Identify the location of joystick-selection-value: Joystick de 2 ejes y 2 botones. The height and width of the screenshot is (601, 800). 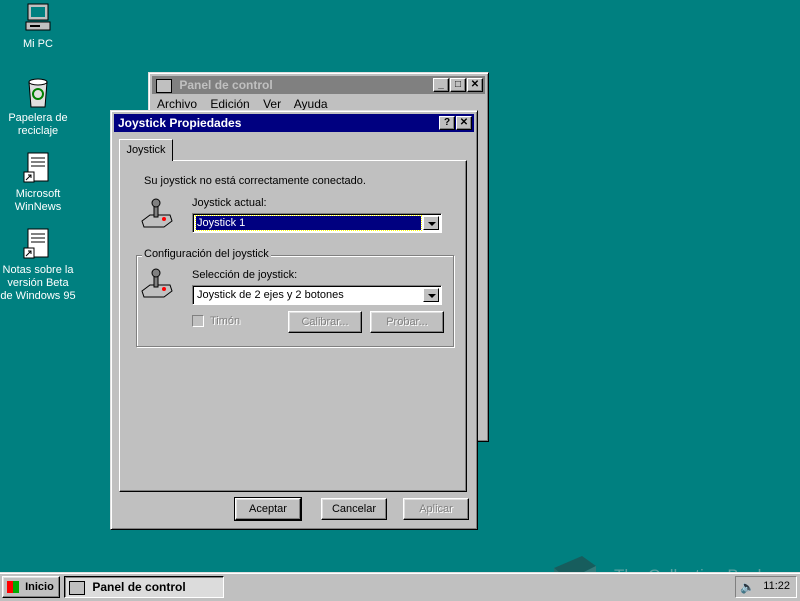
(270, 295).